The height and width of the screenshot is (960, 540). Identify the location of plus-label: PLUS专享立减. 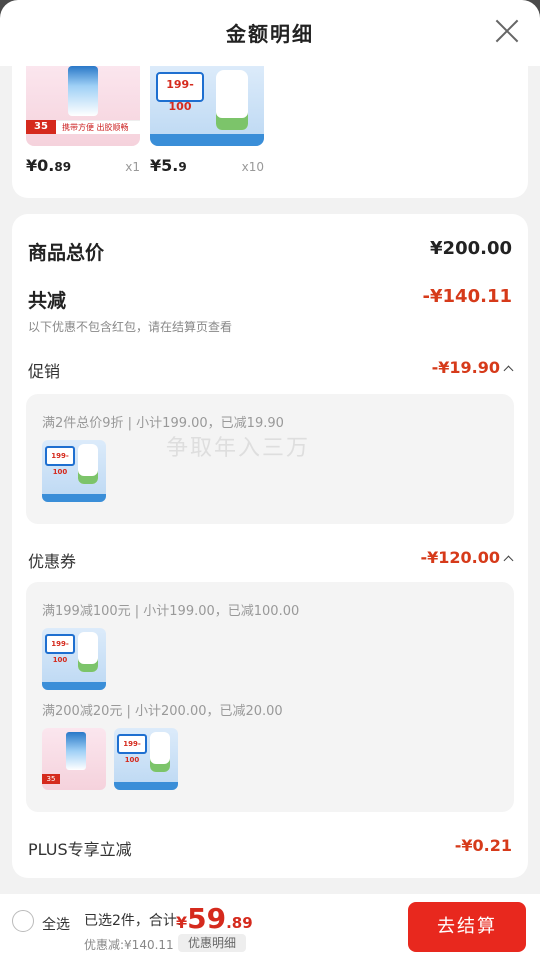
(80, 849).